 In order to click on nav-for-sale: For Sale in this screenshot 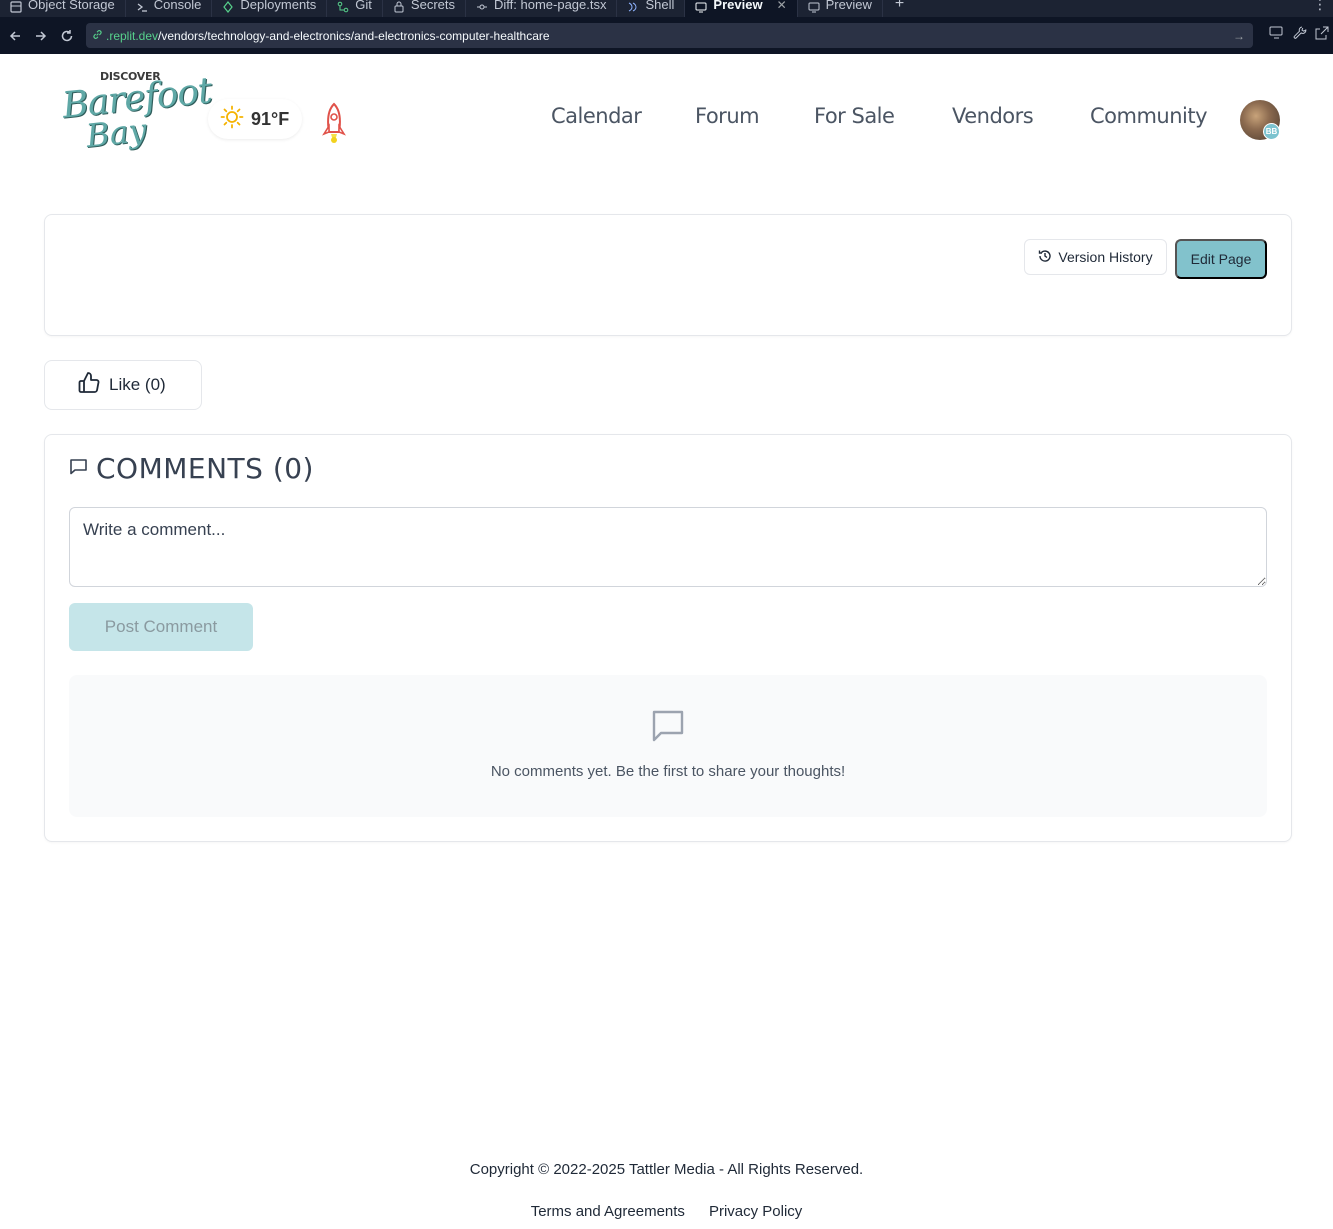, I will do `click(854, 116)`.